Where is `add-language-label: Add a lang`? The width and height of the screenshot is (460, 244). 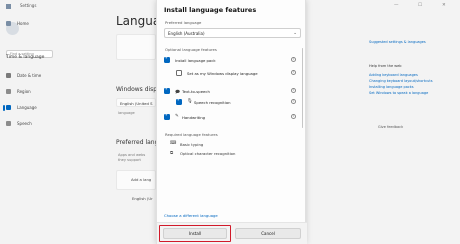
add-language-label: Add a lang is located at coordinates (141, 179).